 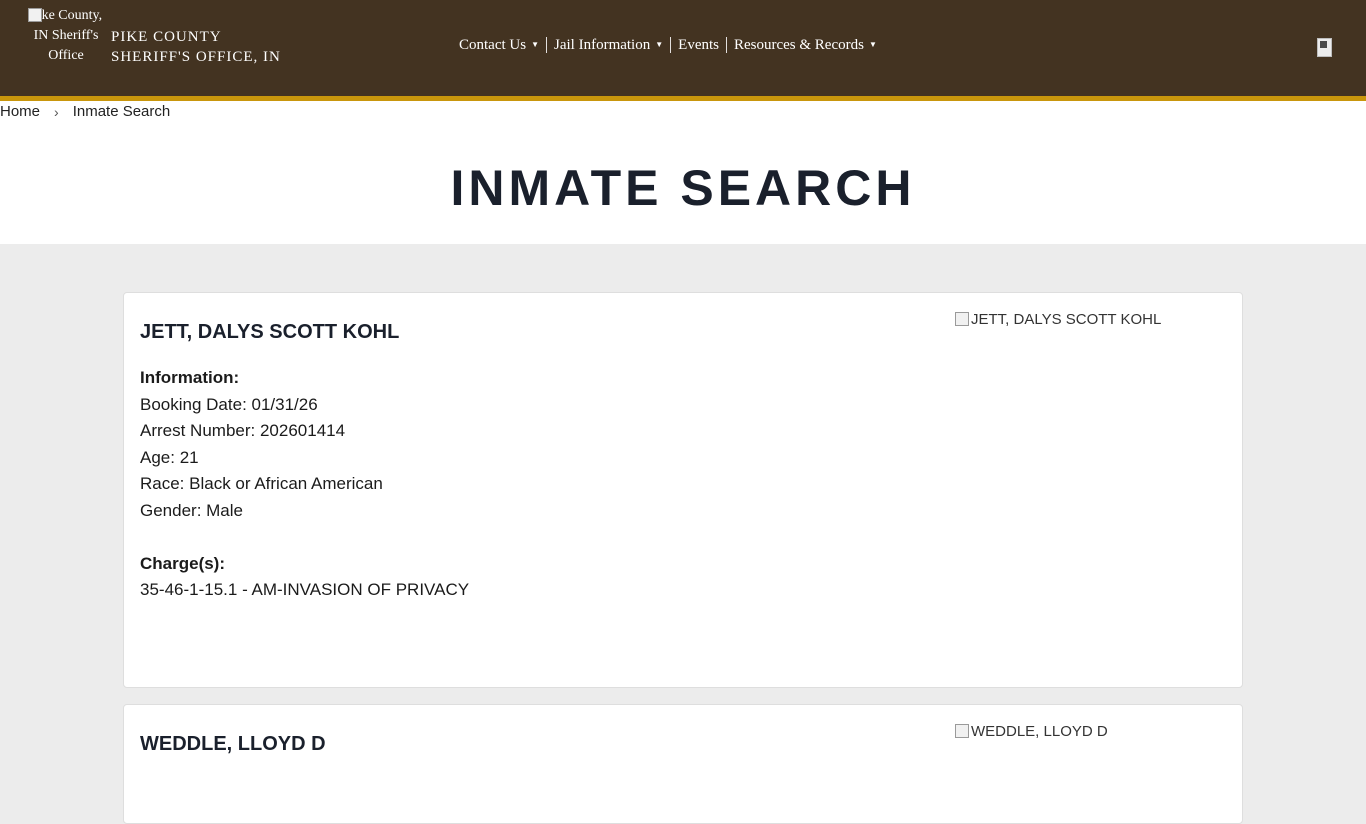 I want to click on inmate-photo: WEDDLE, LLOYD D, so click(x=1031, y=731).